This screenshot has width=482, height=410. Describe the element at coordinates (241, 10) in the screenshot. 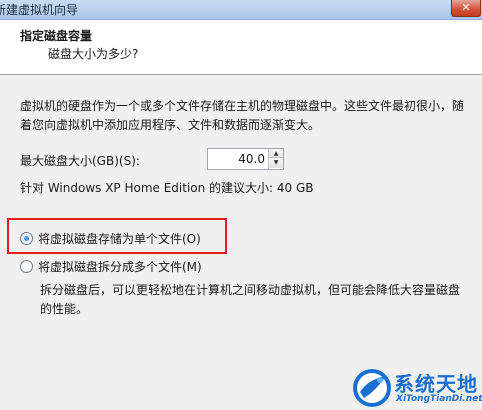

I see `title-bar: 新建虚拟机向导 ✕` at that location.